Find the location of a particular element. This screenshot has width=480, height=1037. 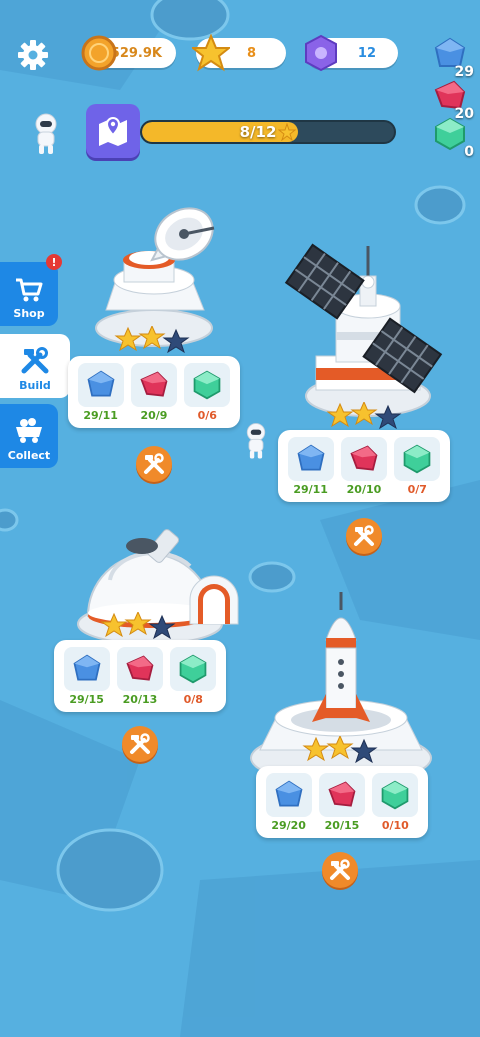

red-crystal-progress: 20/10 is located at coordinates (364, 489).